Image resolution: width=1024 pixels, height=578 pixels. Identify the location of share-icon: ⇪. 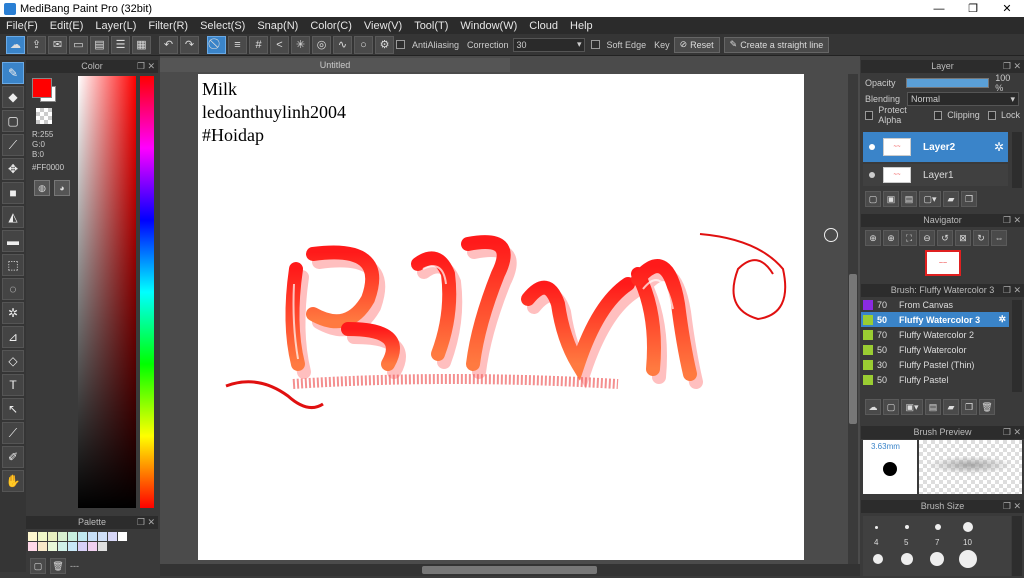
(36, 44).